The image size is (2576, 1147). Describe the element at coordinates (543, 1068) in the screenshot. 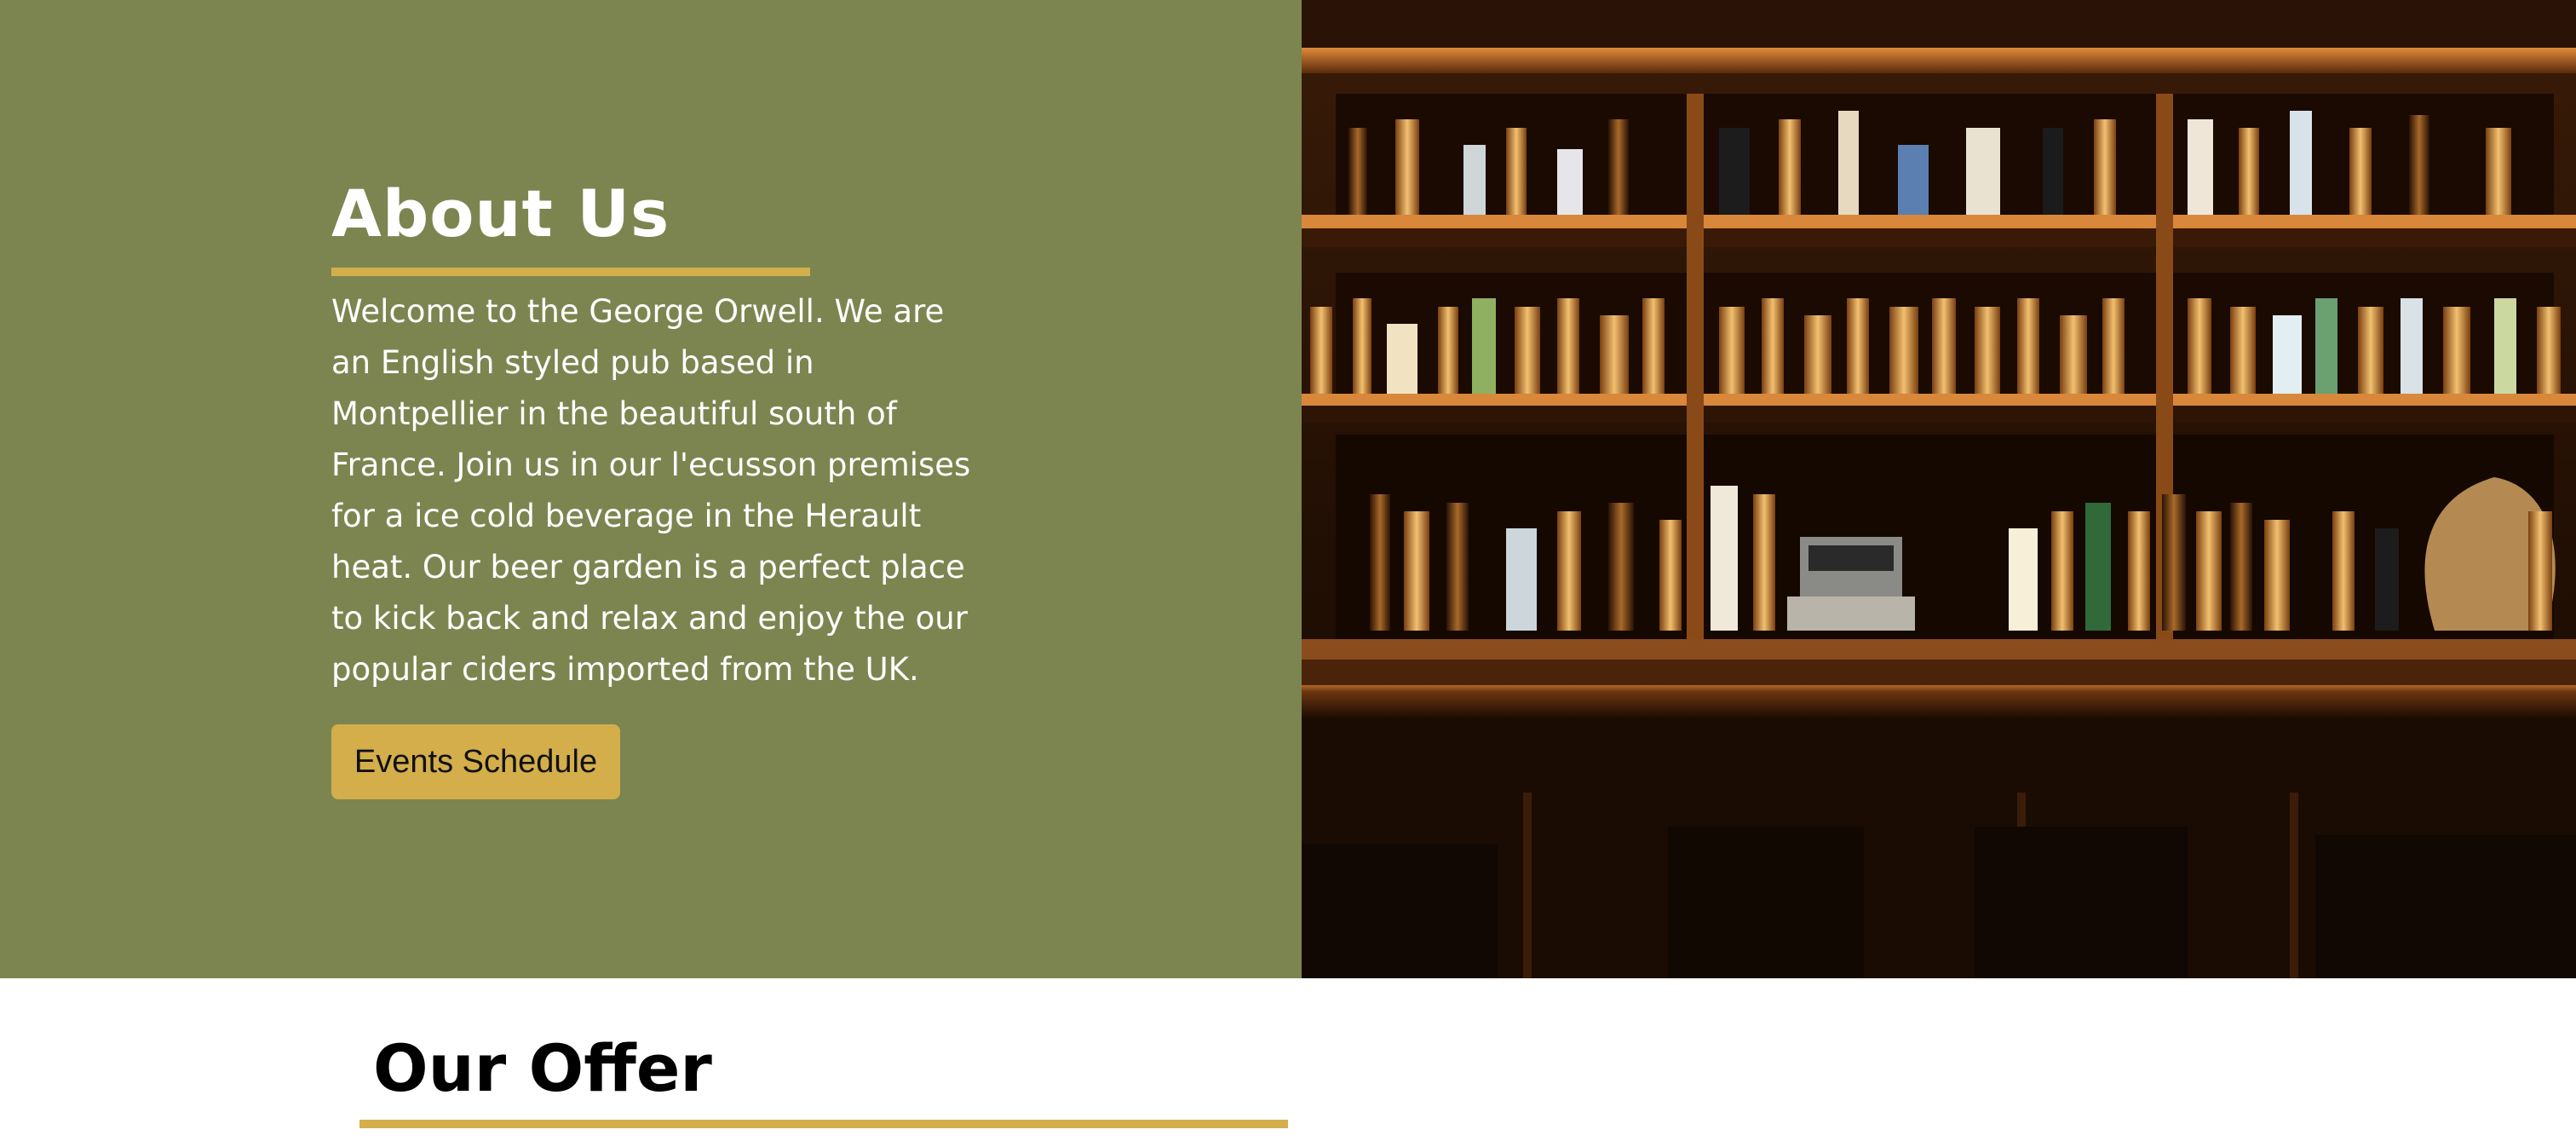

I see `offer-title: Our Offer` at that location.